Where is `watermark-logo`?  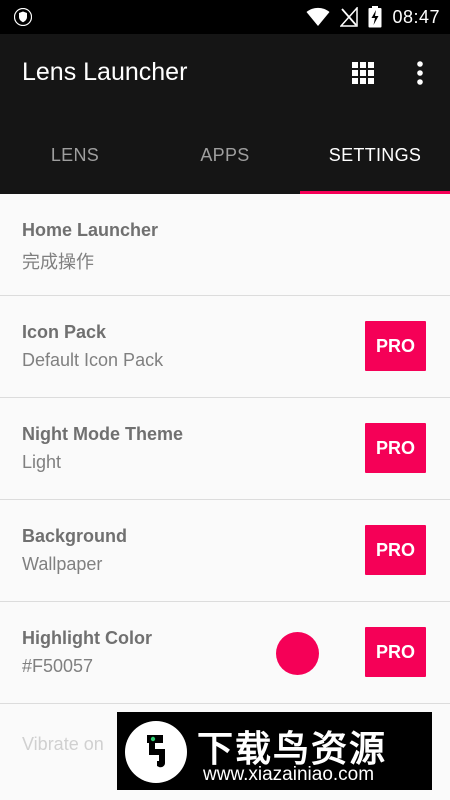
watermark-logo is located at coordinates (156, 752).